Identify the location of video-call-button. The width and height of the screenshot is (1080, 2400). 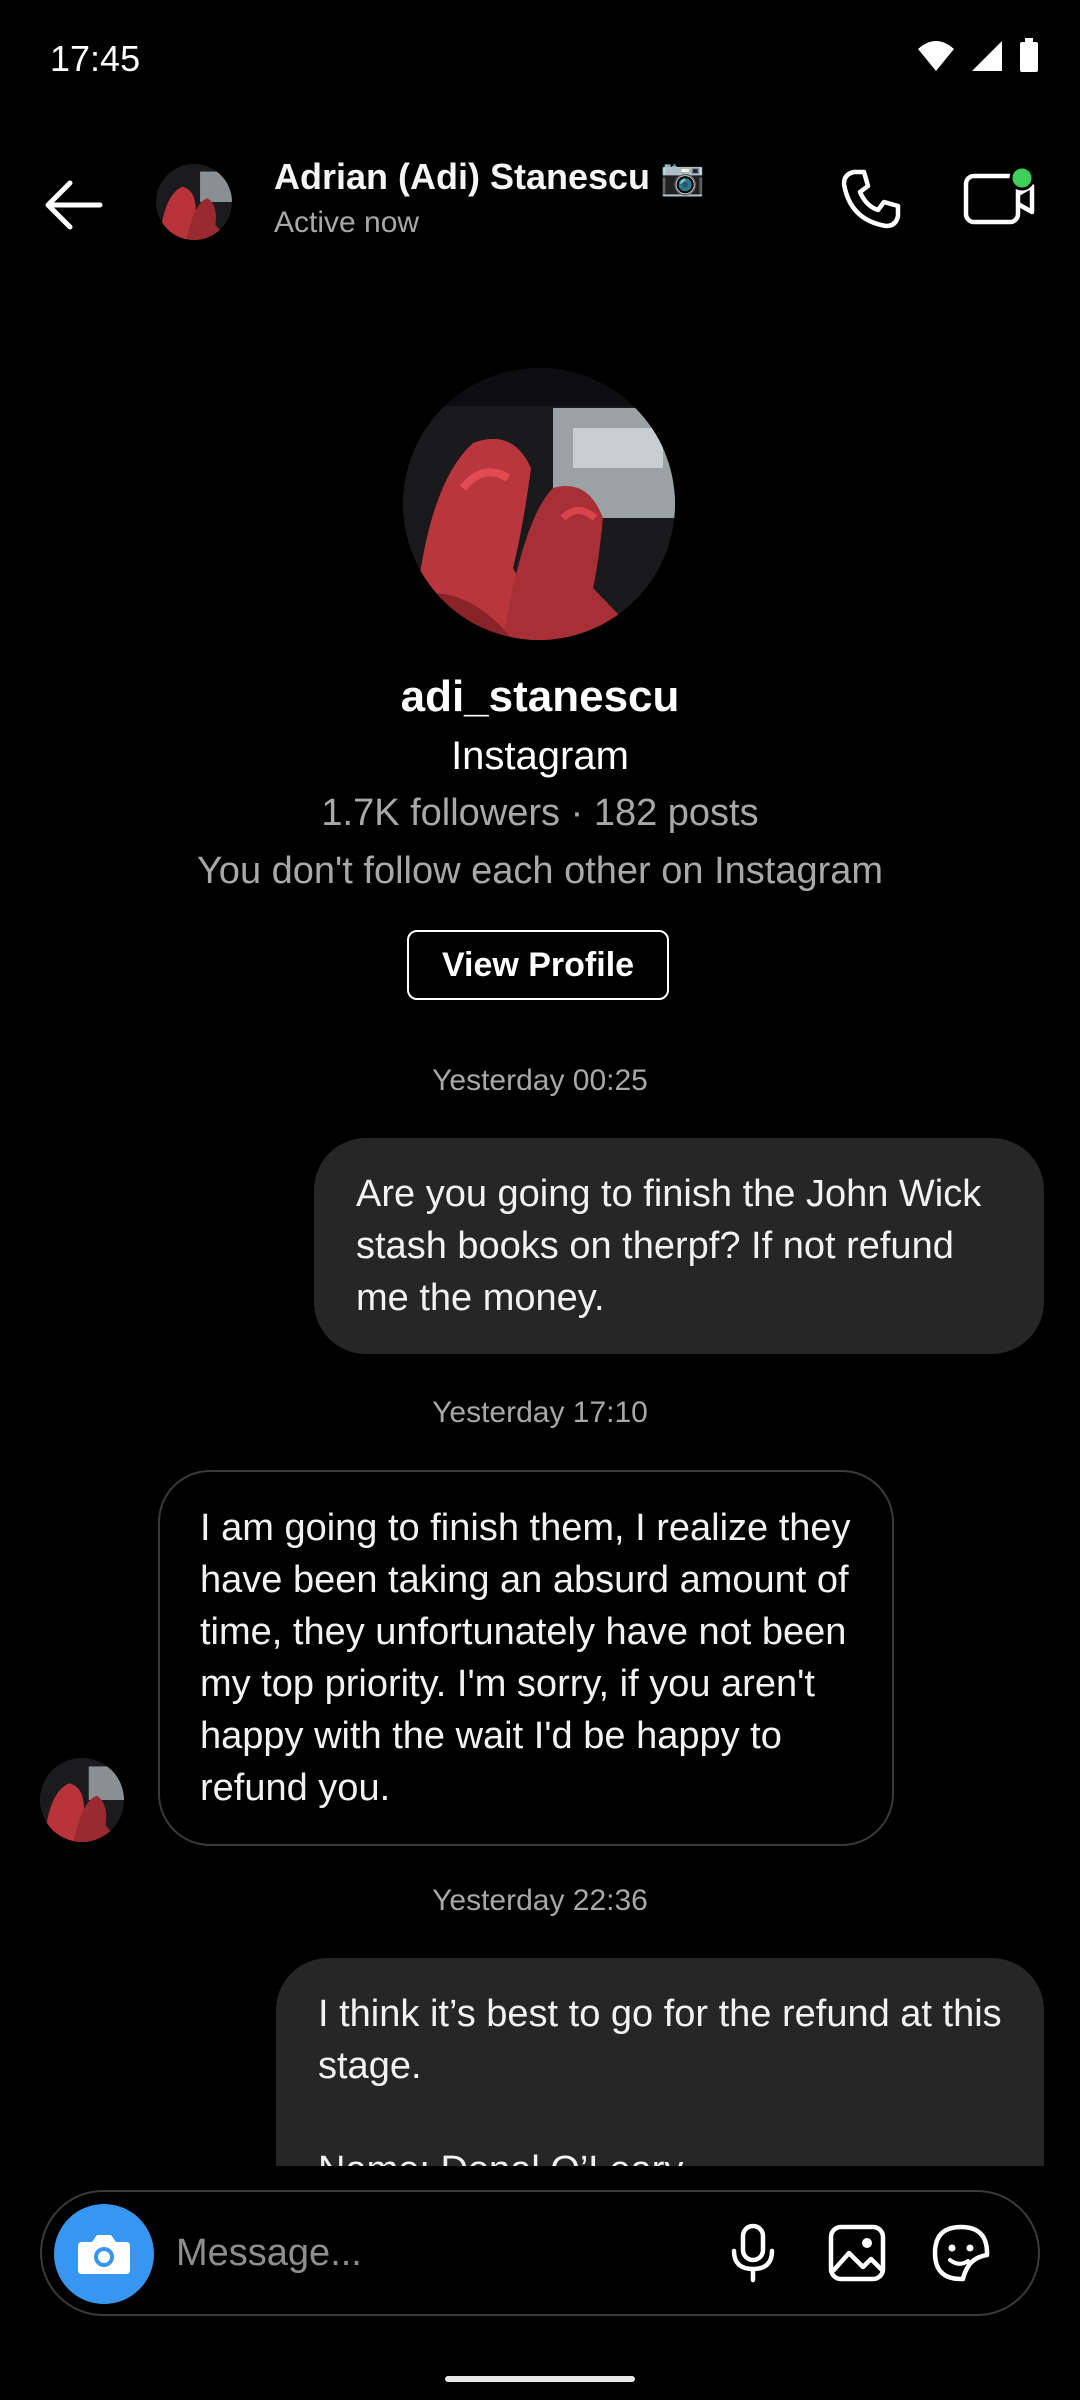
(1000, 199).